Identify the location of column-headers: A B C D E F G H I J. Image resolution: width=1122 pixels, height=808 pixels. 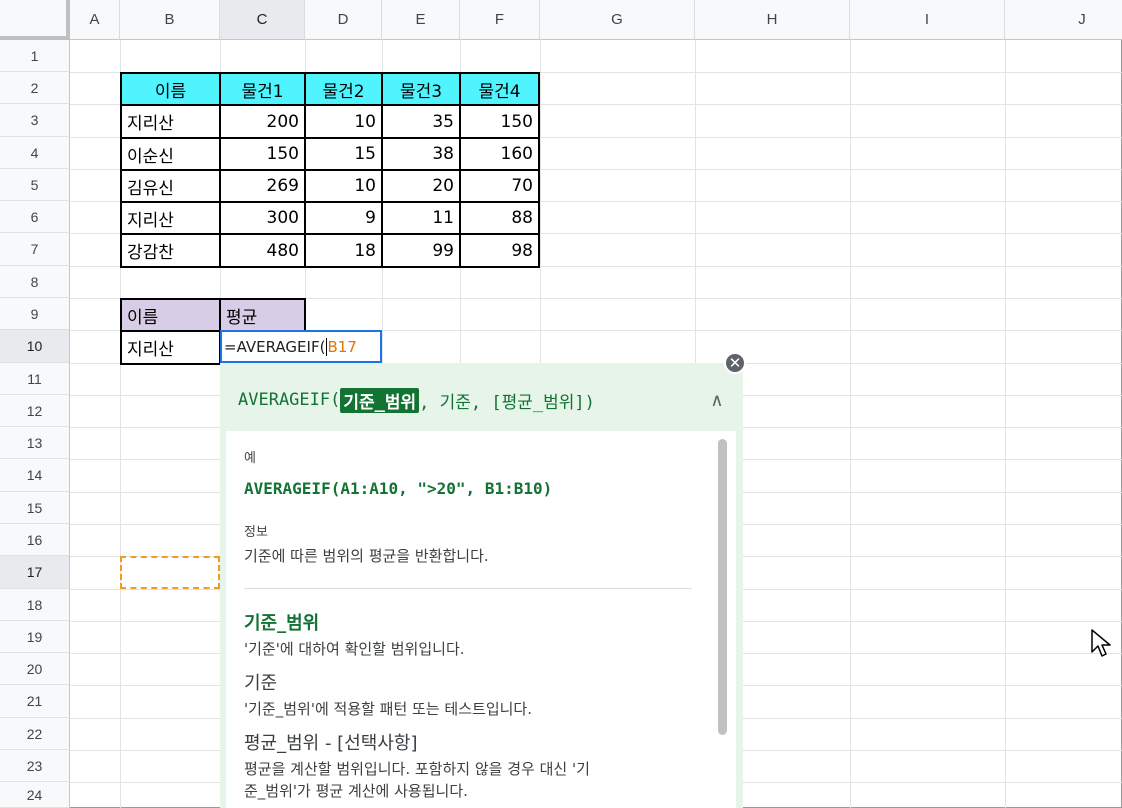
(561, 20).